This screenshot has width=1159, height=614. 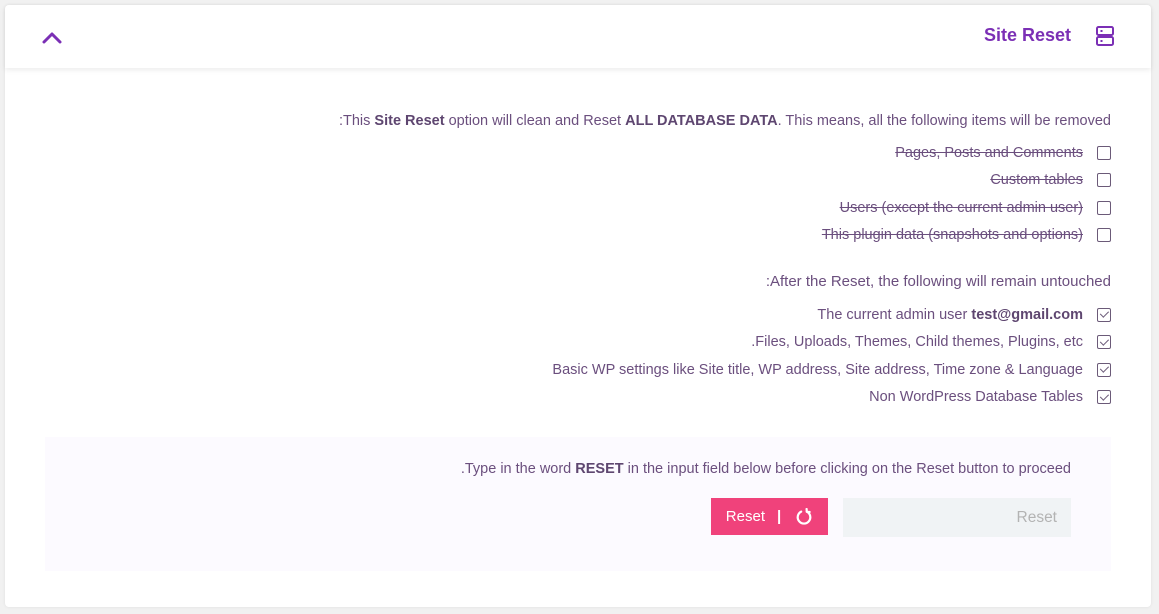 What do you see at coordinates (1027, 314) in the screenshot?
I see `admin-email: test@gmail.com` at bounding box center [1027, 314].